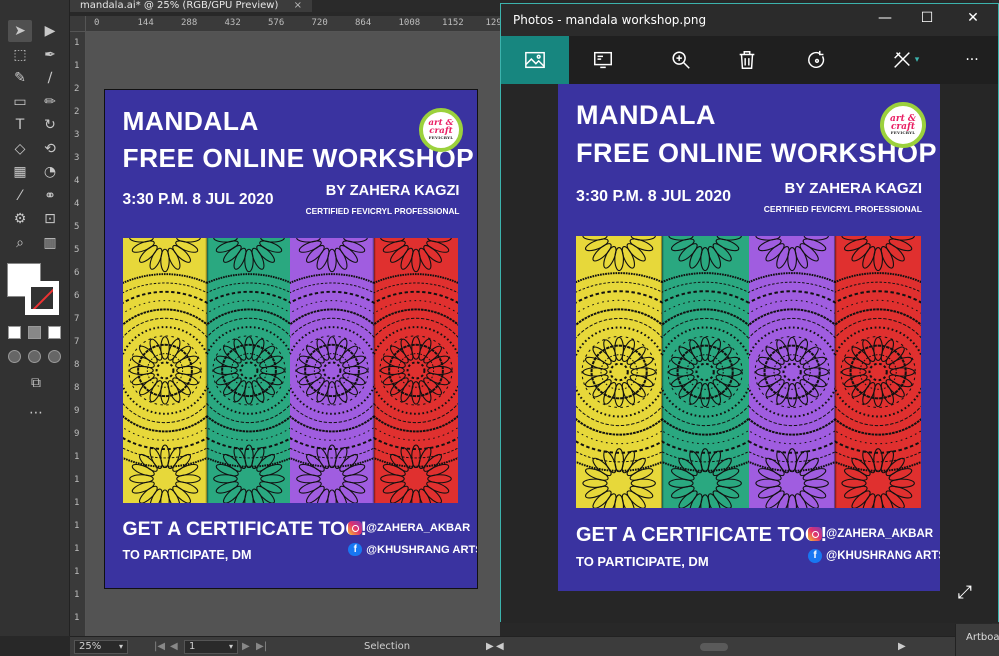  Describe the element at coordinates (77, 342) in the screenshot. I see `ruler-tick-label: 7` at that location.